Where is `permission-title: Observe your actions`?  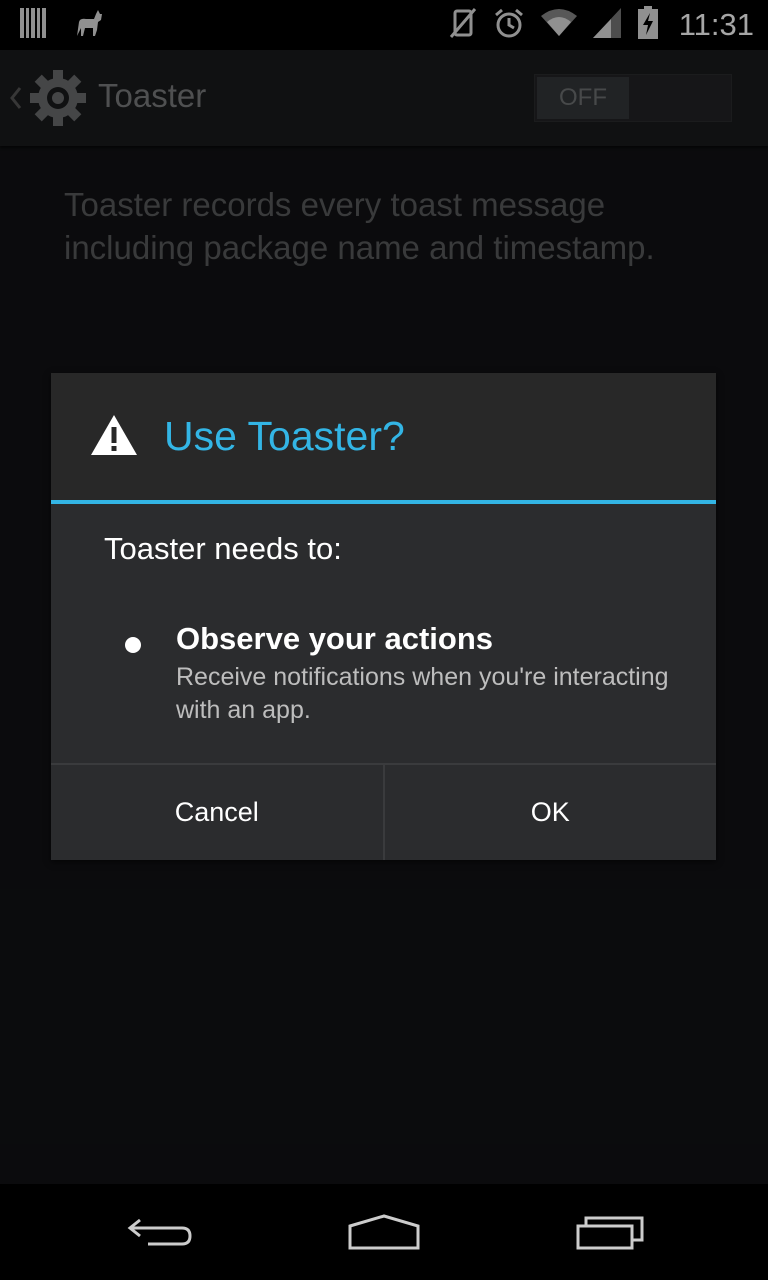 permission-title: Observe your actions is located at coordinates (335, 638).